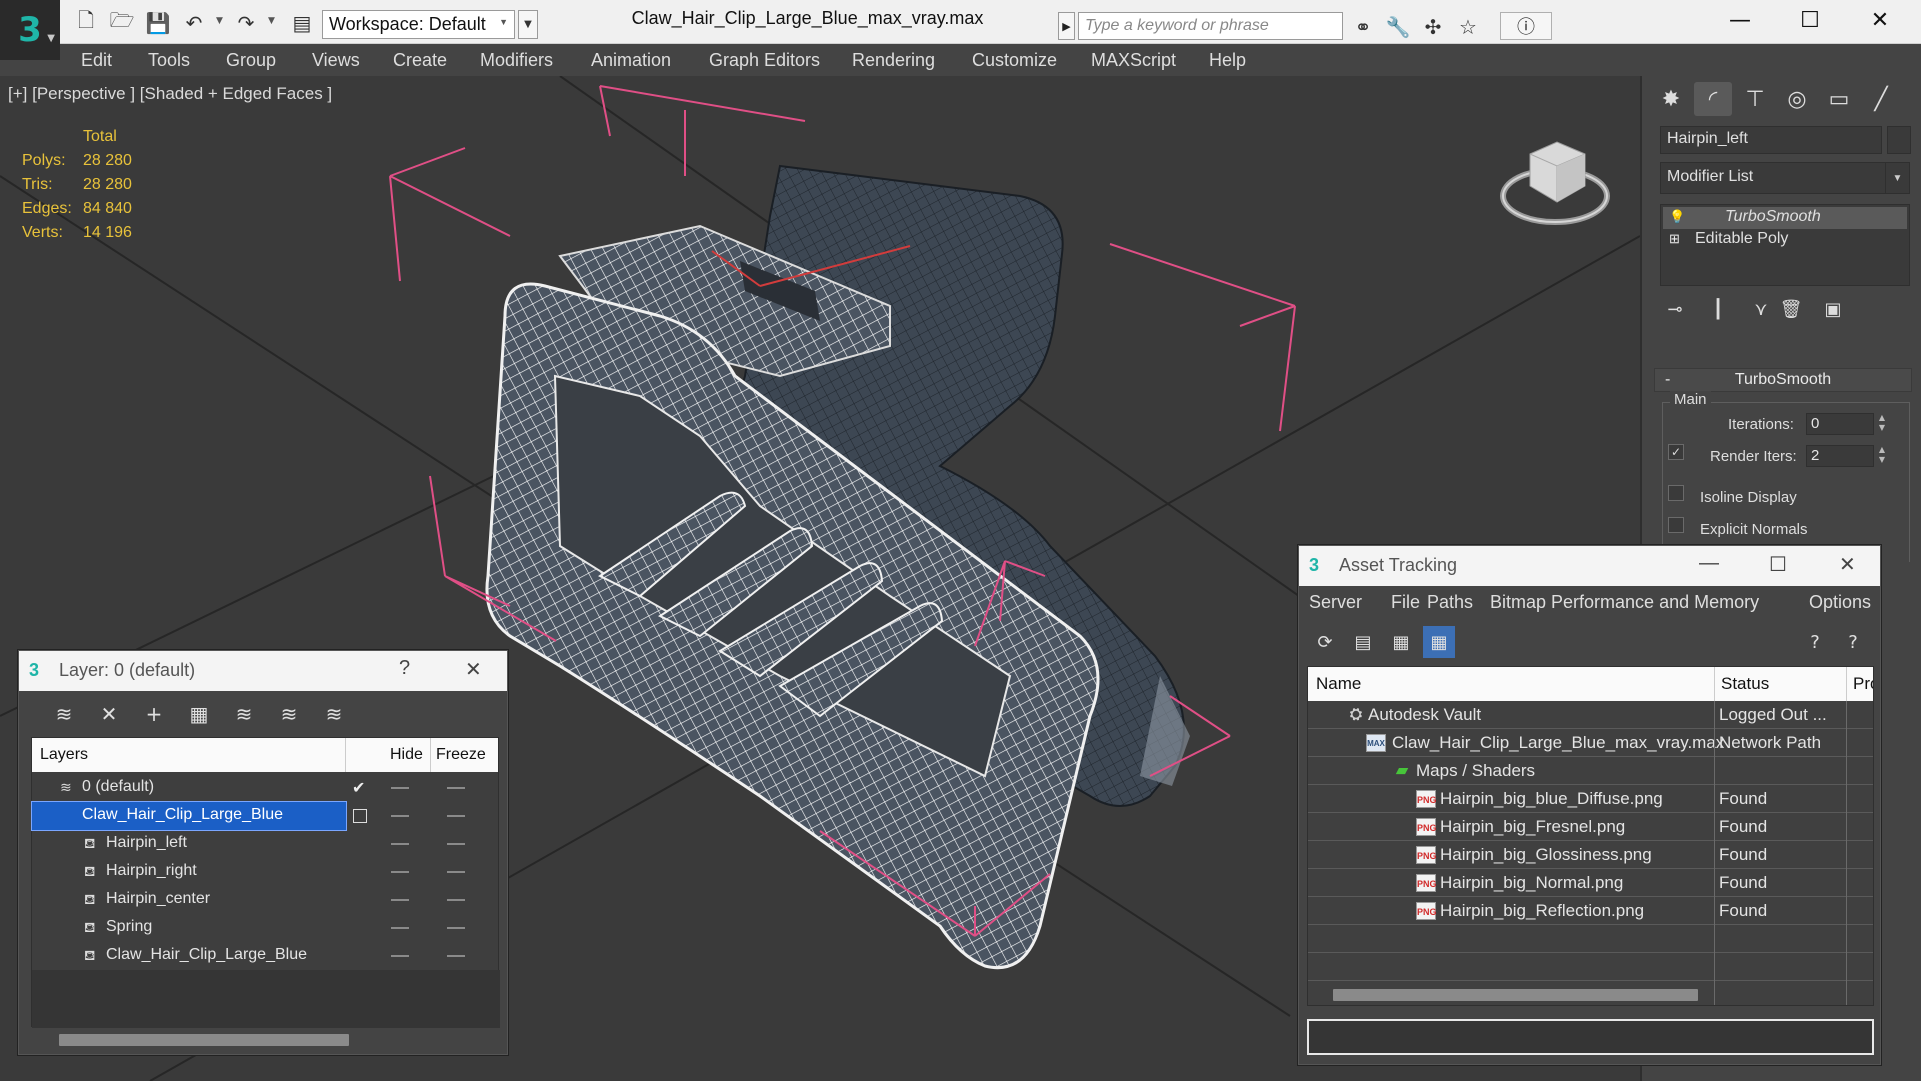 The width and height of the screenshot is (1921, 1081). What do you see at coordinates (1840, 424) in the screenshot?
I see `iterations-spinner: 0` at bounding box center [1840, 424].